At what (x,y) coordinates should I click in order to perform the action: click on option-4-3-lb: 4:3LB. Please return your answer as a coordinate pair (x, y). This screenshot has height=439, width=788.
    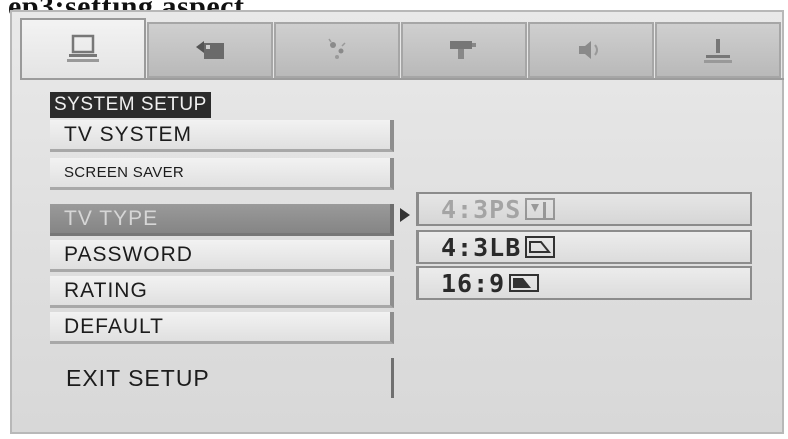
    Looking at the image, I should click on (584, 247).